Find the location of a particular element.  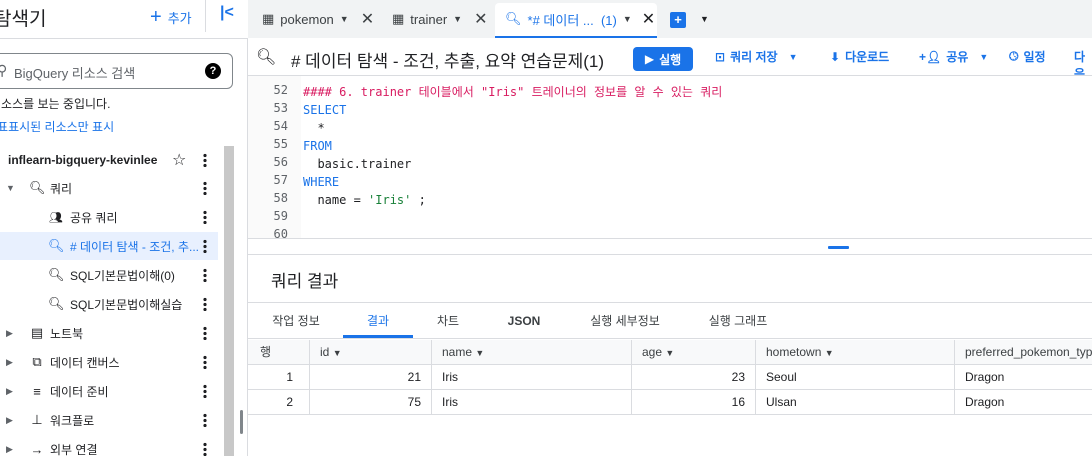

tab-trainer: ▦ trainer ▼ ✕ is located at coordinates (439, 19).